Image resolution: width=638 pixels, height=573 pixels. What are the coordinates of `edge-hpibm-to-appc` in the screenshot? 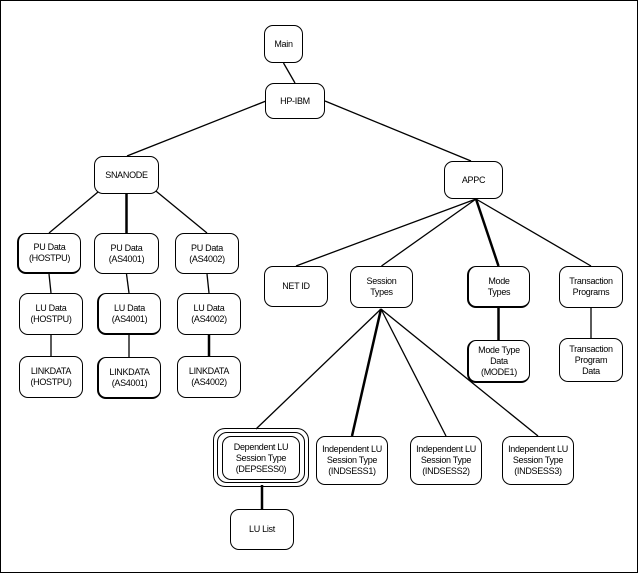 It's located at (398, 131).